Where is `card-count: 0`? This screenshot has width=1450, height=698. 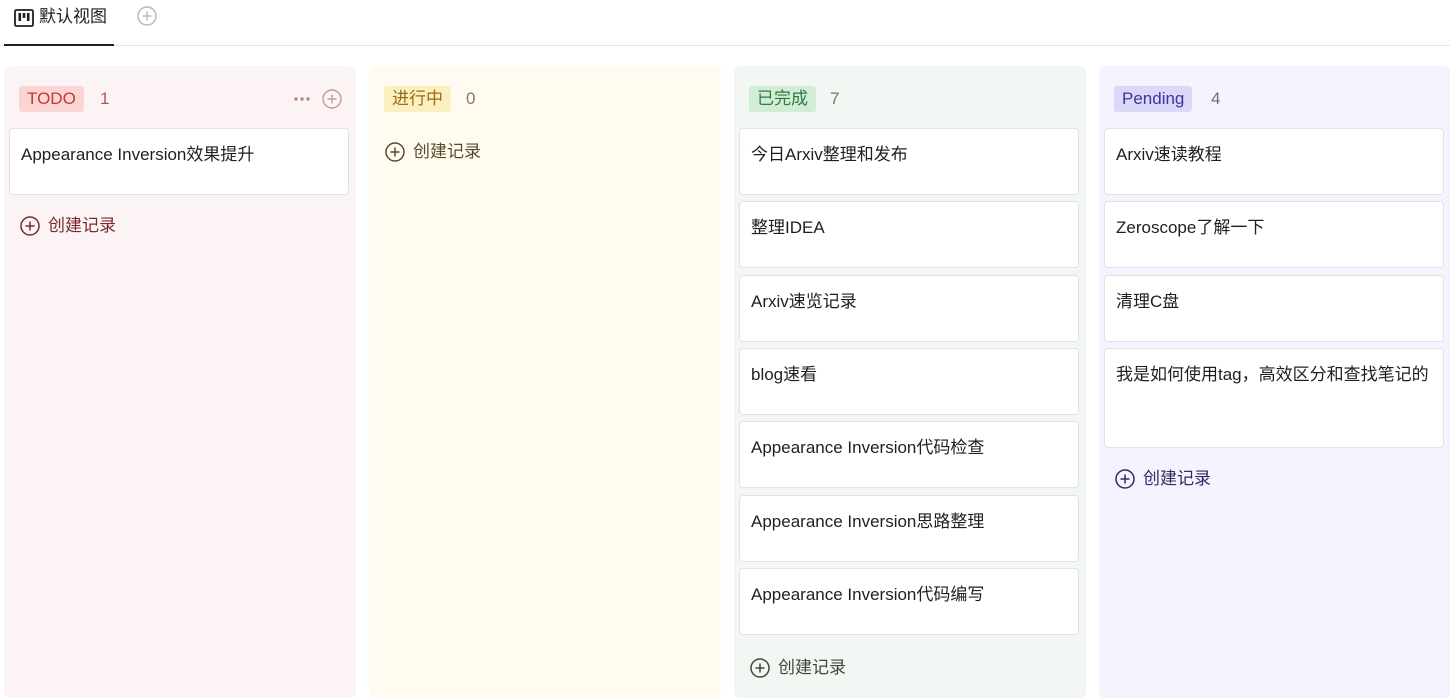
card-count: 0 is located at coordinates (471, 98).